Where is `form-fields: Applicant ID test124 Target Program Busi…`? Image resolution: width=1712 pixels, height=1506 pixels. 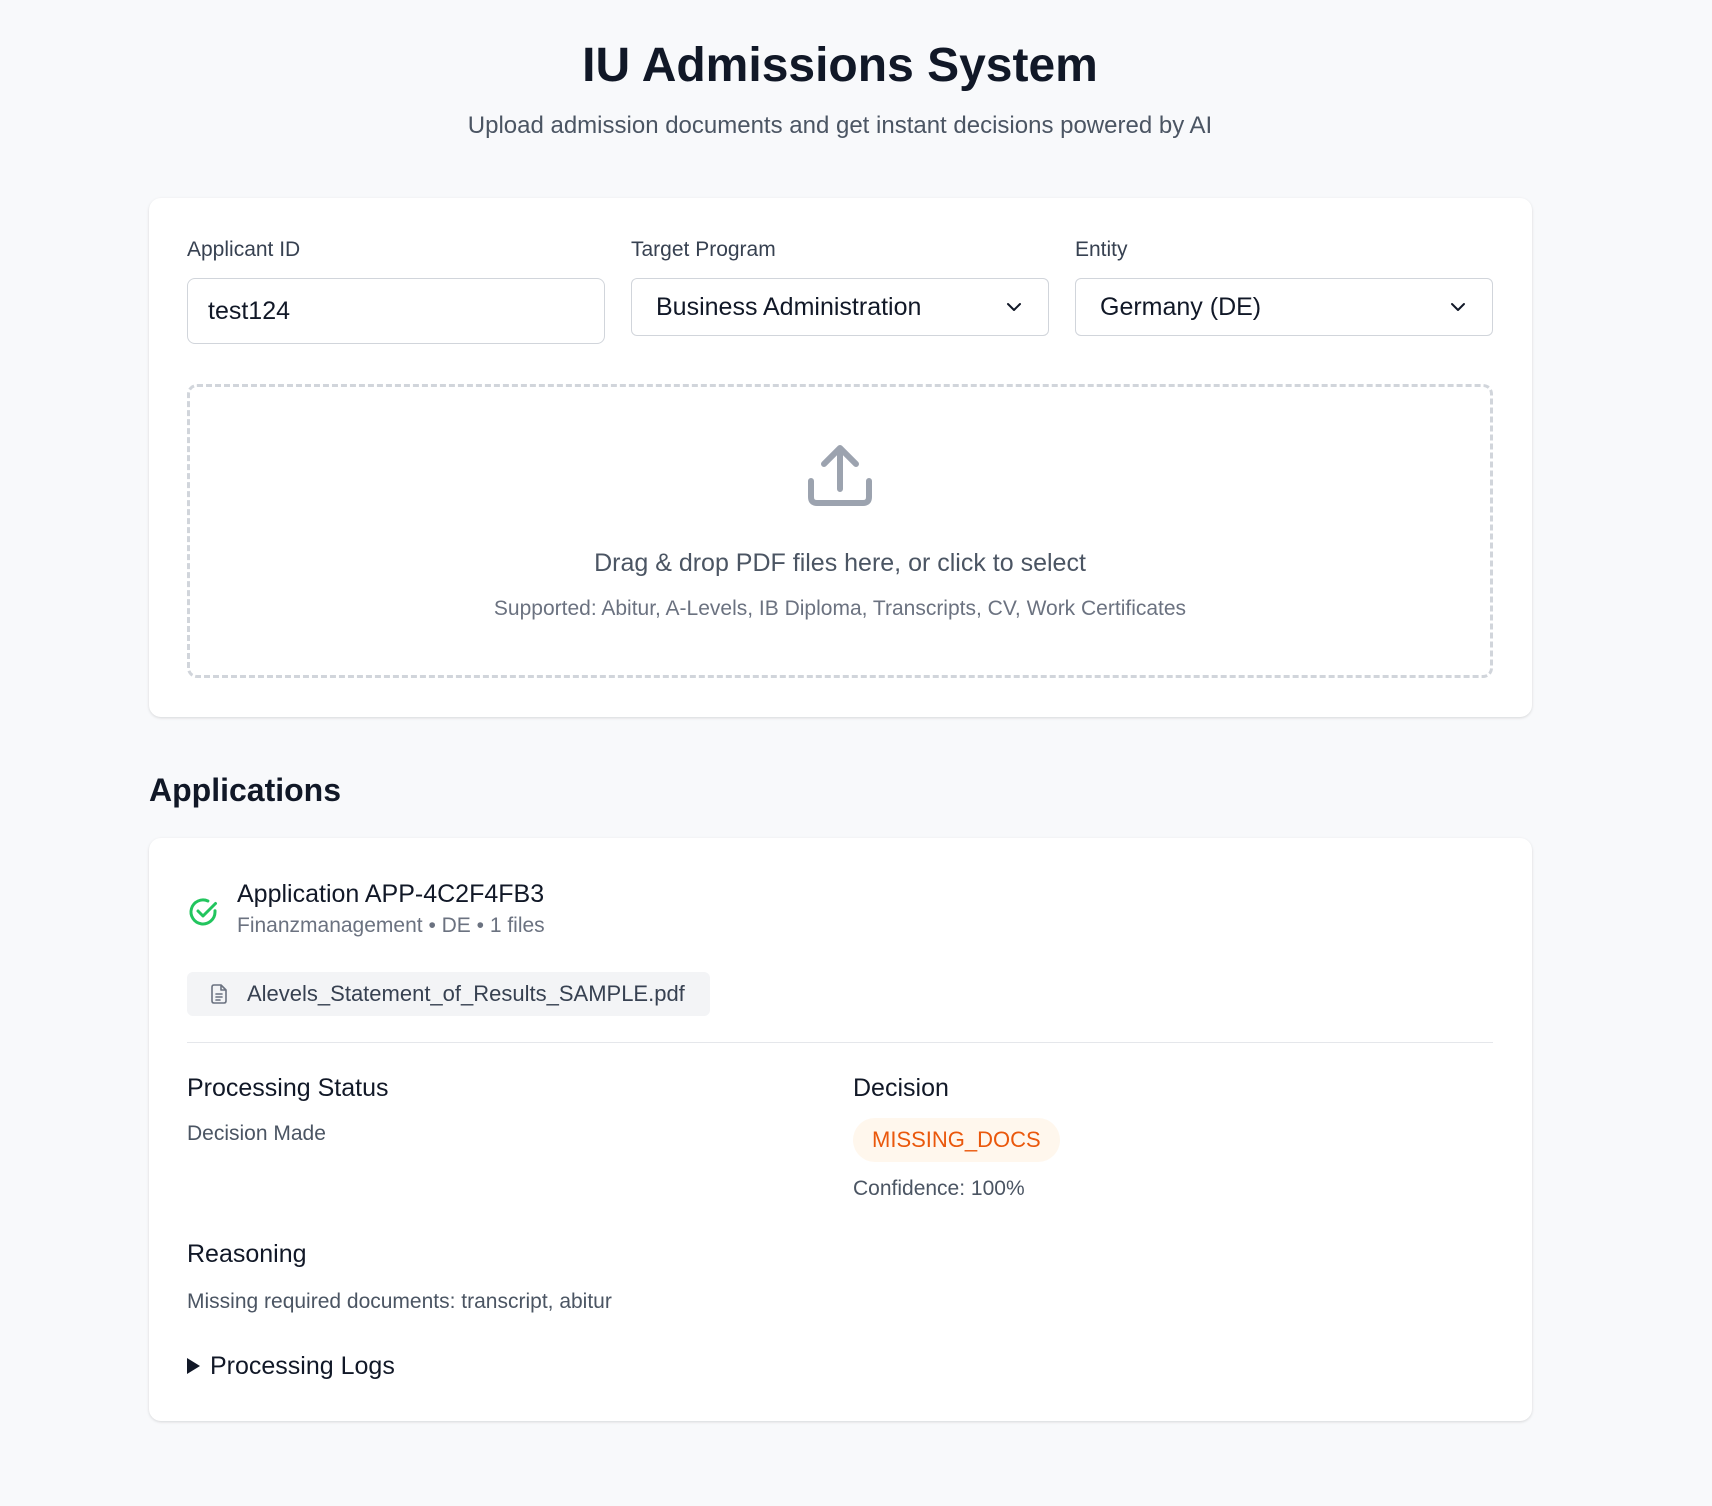
form-fields: Applicant ID test124 Target Program Busi… is located at coordinates (840, 290).